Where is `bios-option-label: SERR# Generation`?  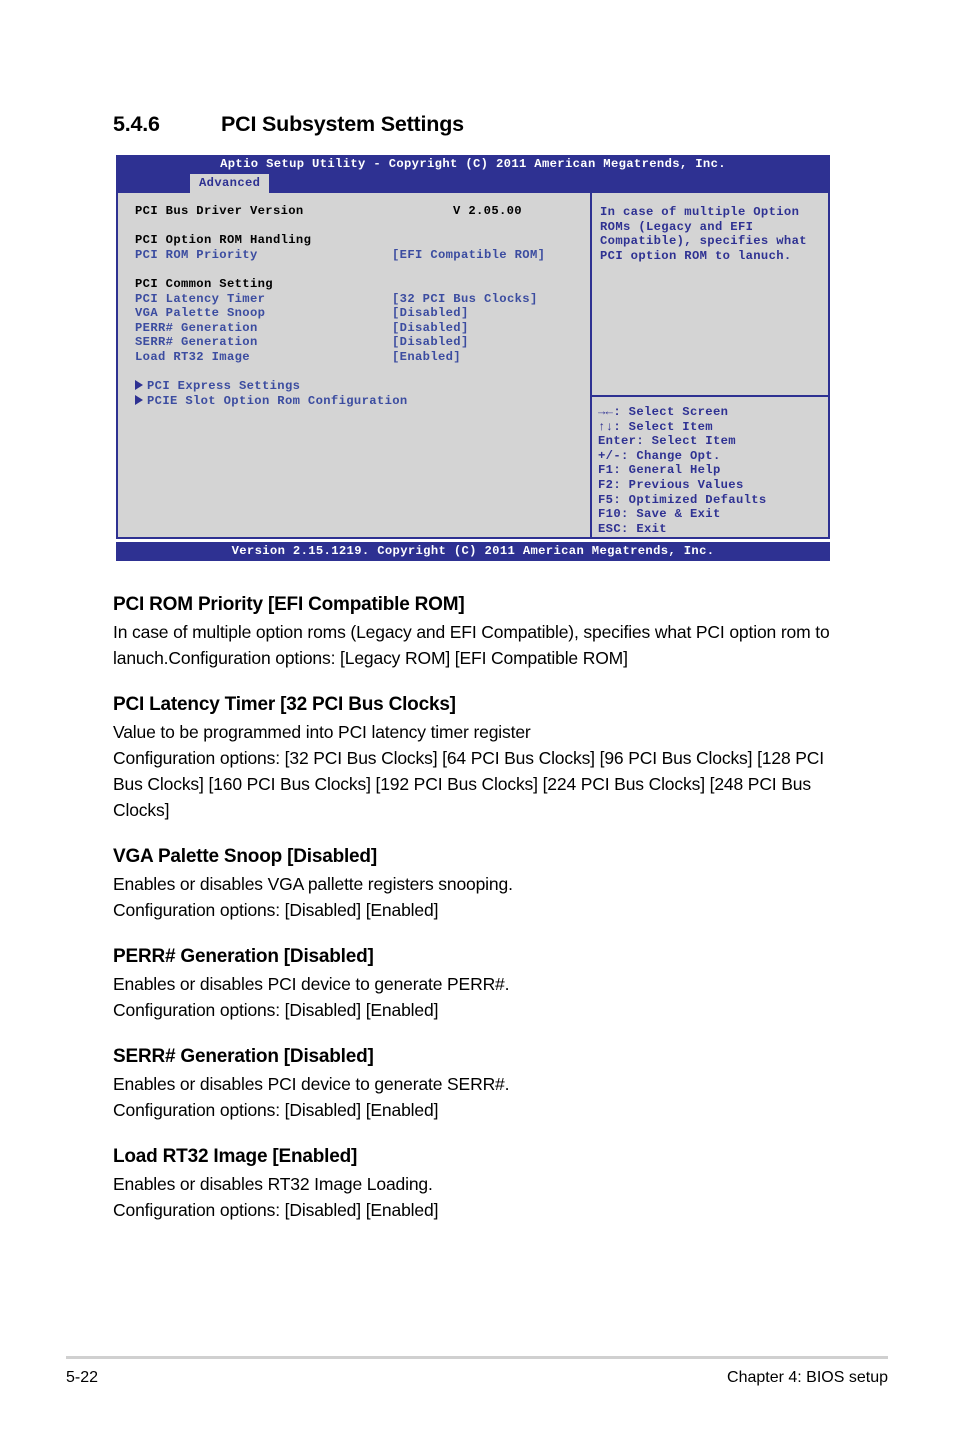
bios-option-label: SERR# Generation is located at coordinates (196, 342).